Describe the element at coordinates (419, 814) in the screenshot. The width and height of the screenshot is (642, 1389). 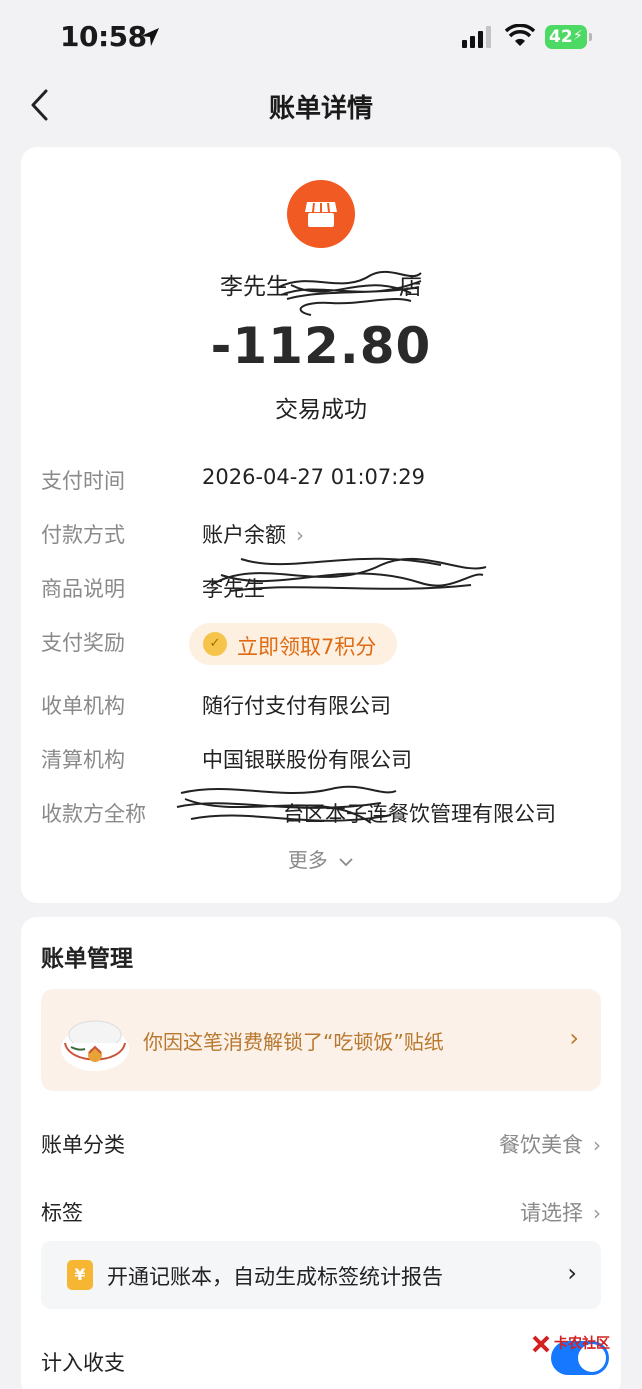
I see `payee-value: 台区本子连餐饮管理有限公司` at that location.